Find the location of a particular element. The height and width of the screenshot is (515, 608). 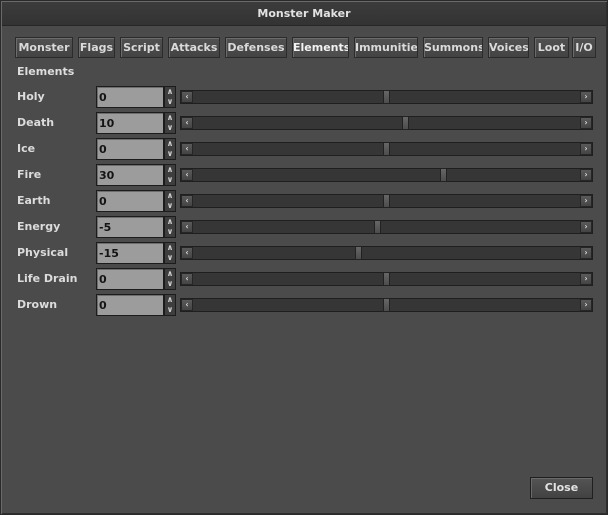

life-drain-slider: ‹ › is located at coordinates (386, 279).